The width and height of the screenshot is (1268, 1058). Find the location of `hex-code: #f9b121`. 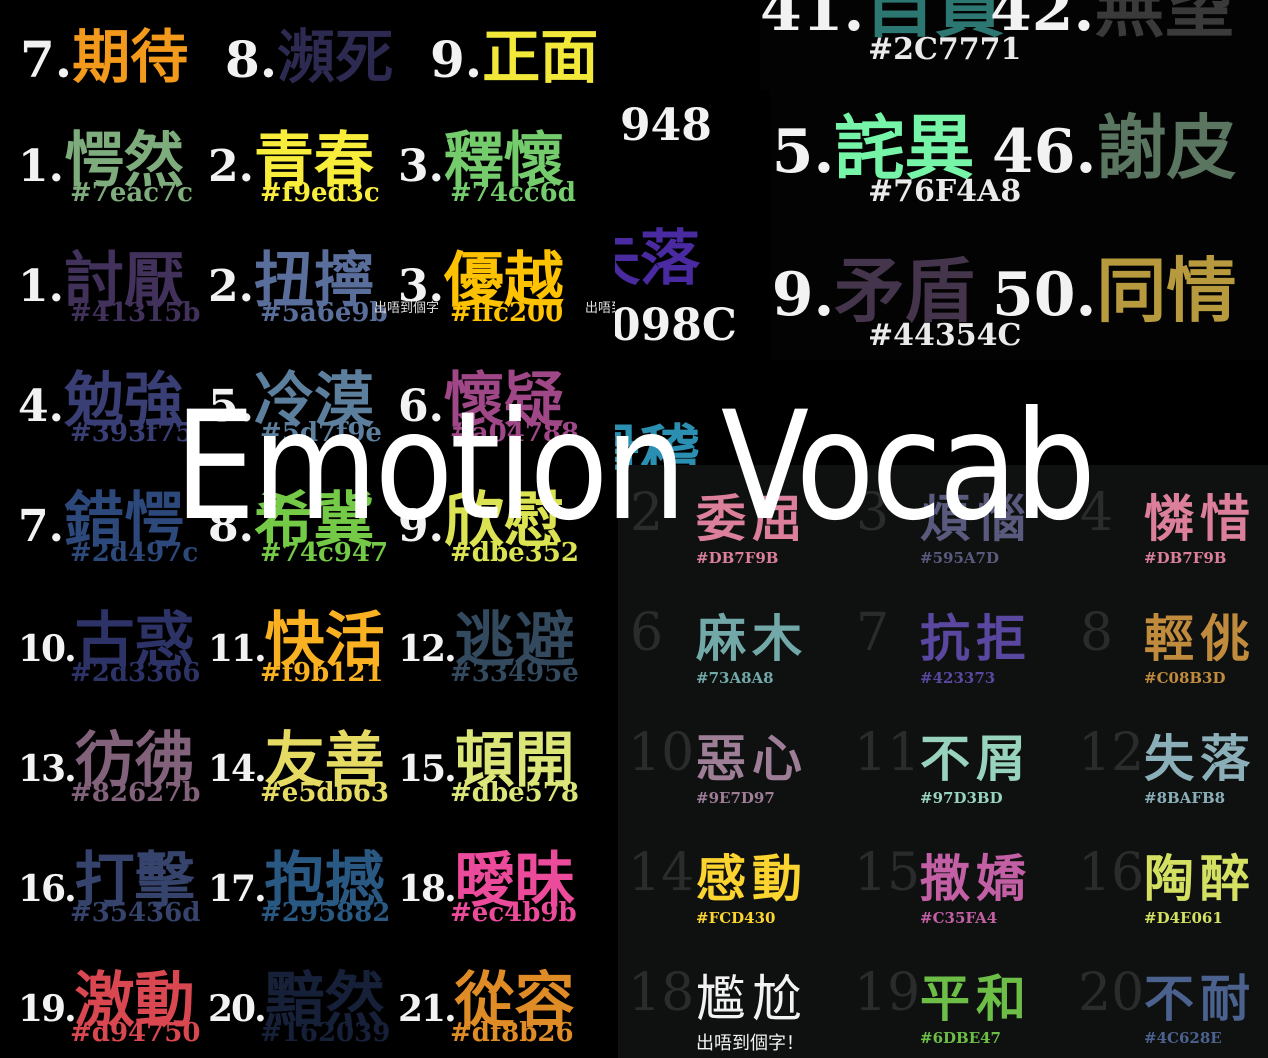

hex-code: #f9b121 is located at coordinates (322, 673).